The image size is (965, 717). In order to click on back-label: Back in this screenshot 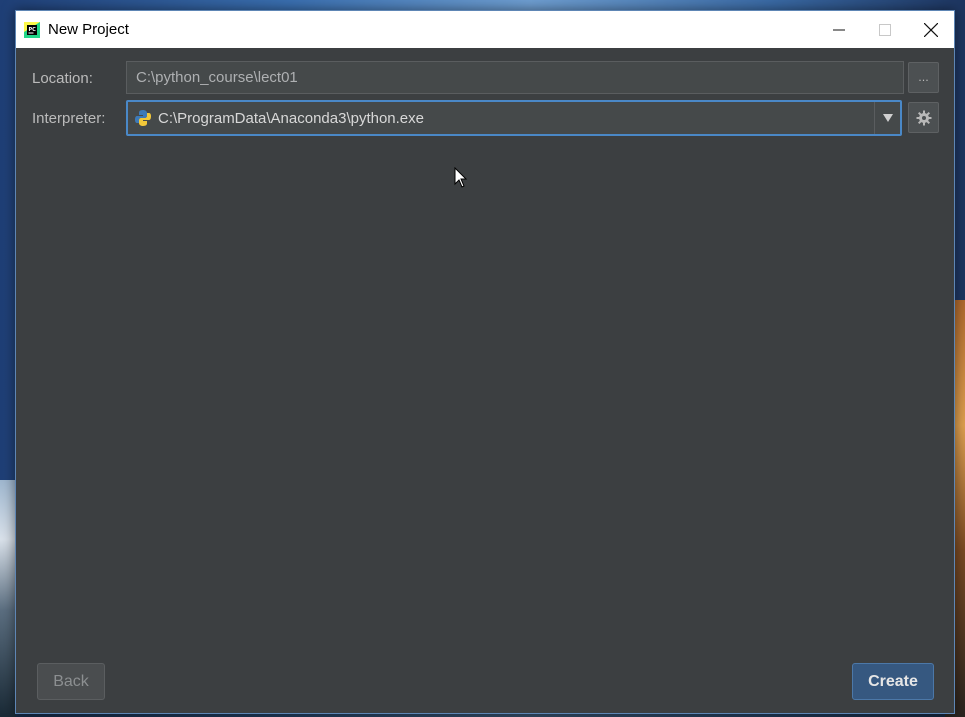, I will do `click(71, 681)`.